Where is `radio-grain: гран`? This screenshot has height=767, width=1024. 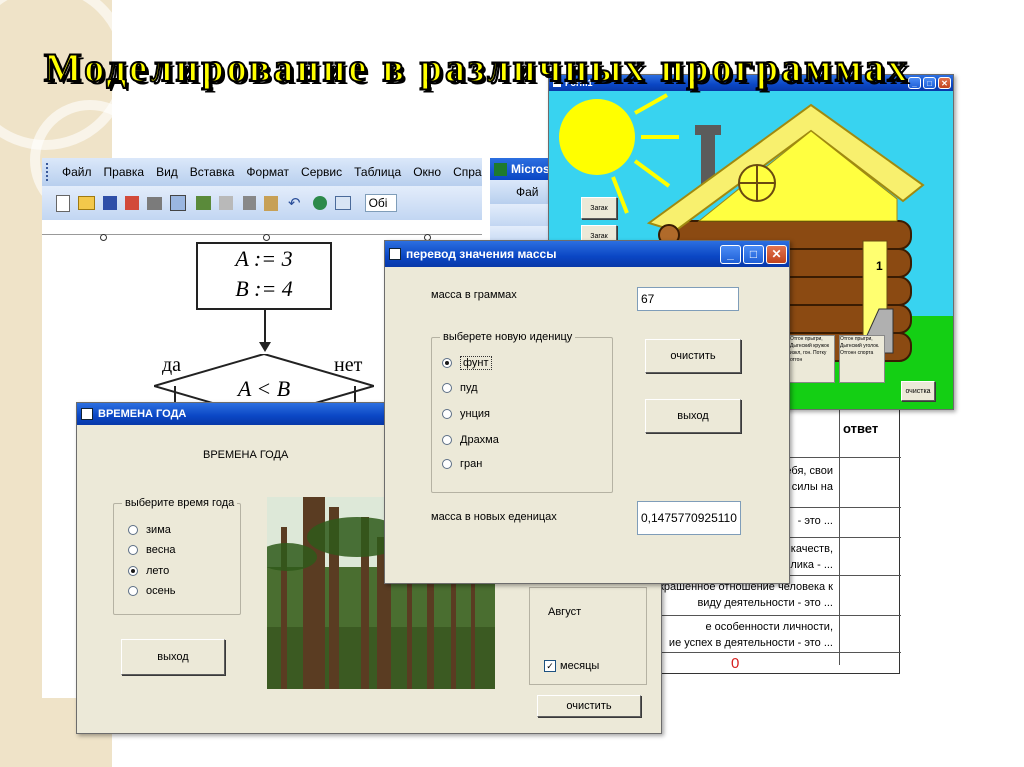
radio-grain: гран is located at coordinates (462, 464).